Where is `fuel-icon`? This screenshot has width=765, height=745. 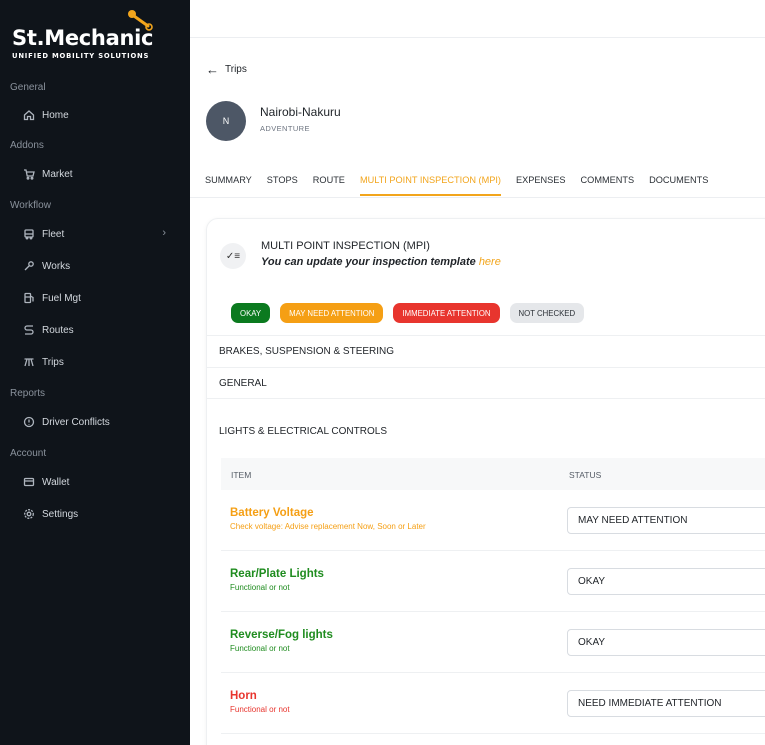 fuel-icon is located at coordinates (29, 298).